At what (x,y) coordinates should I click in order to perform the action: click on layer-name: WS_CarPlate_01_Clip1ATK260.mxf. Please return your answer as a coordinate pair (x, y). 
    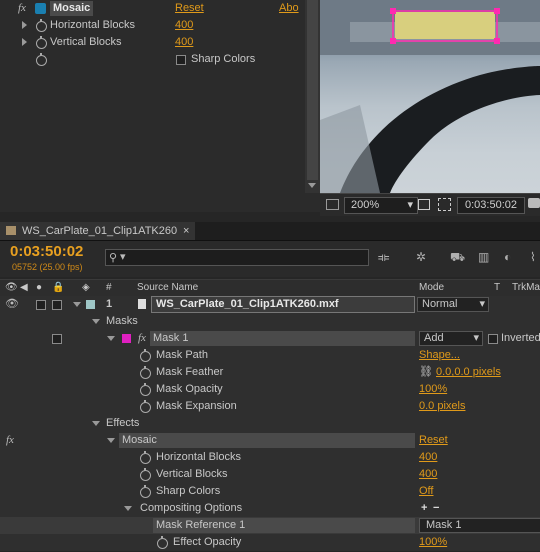
    Looking at the image, I should click on (283, 304).